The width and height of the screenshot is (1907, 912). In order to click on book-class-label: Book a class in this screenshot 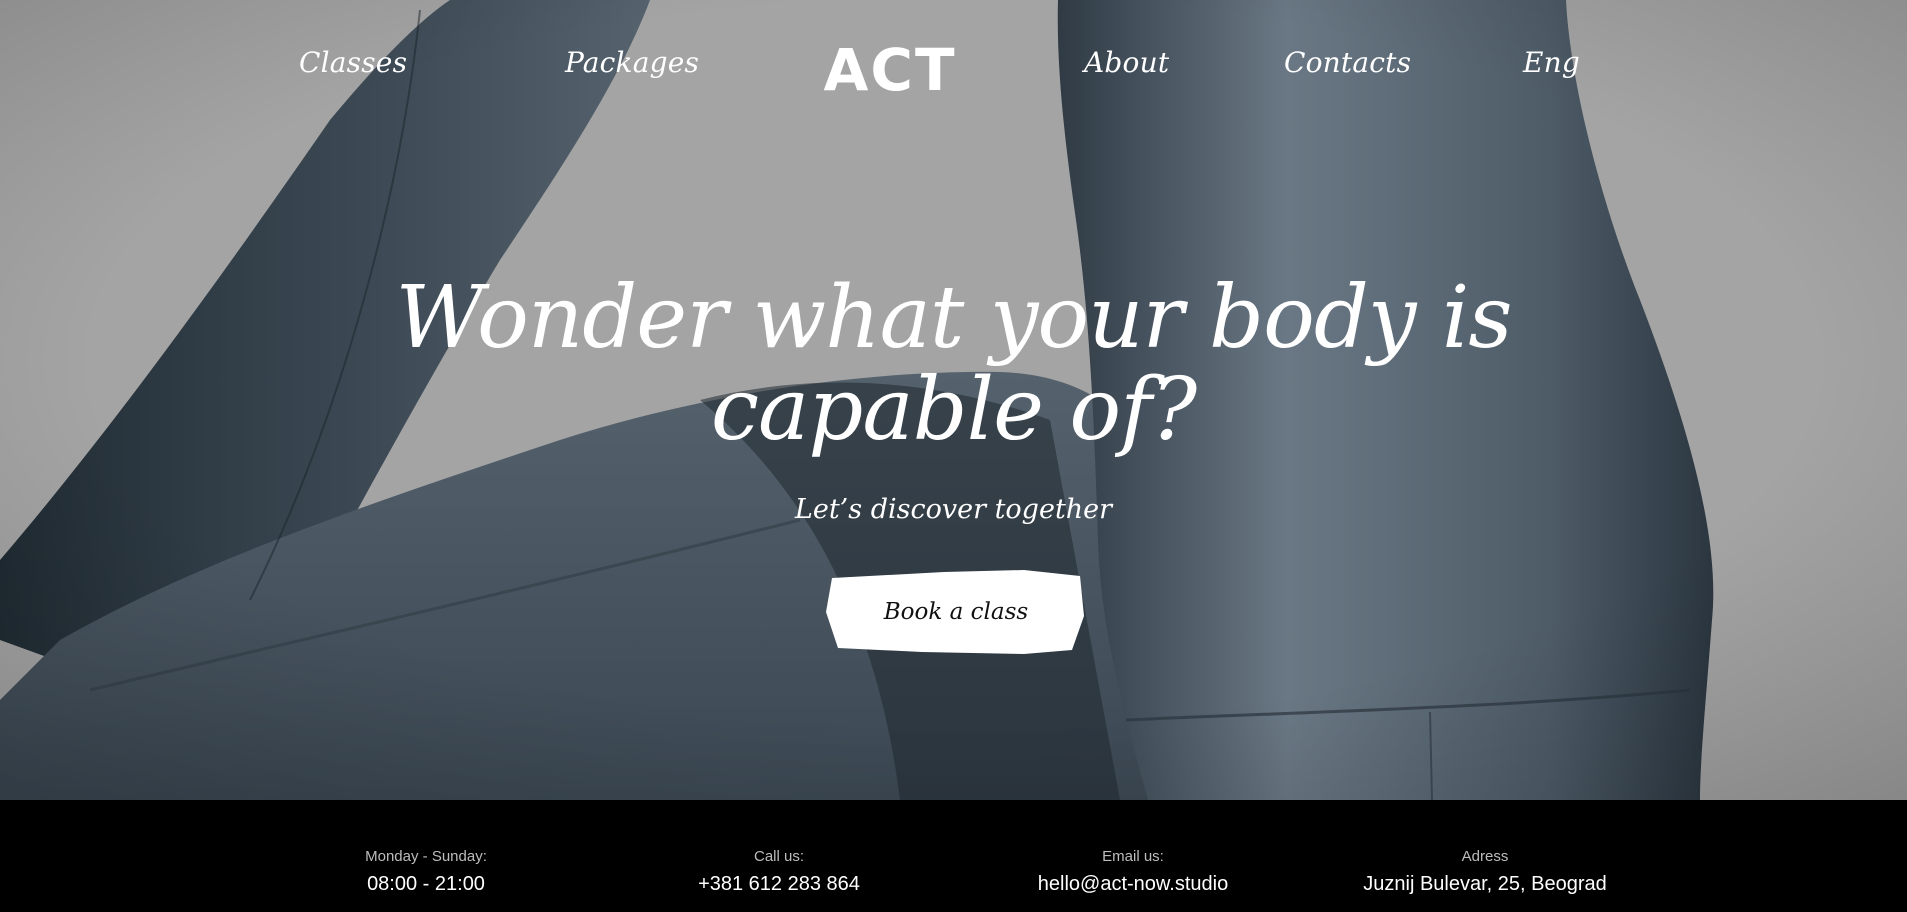, I will do `click(956, 612)`.